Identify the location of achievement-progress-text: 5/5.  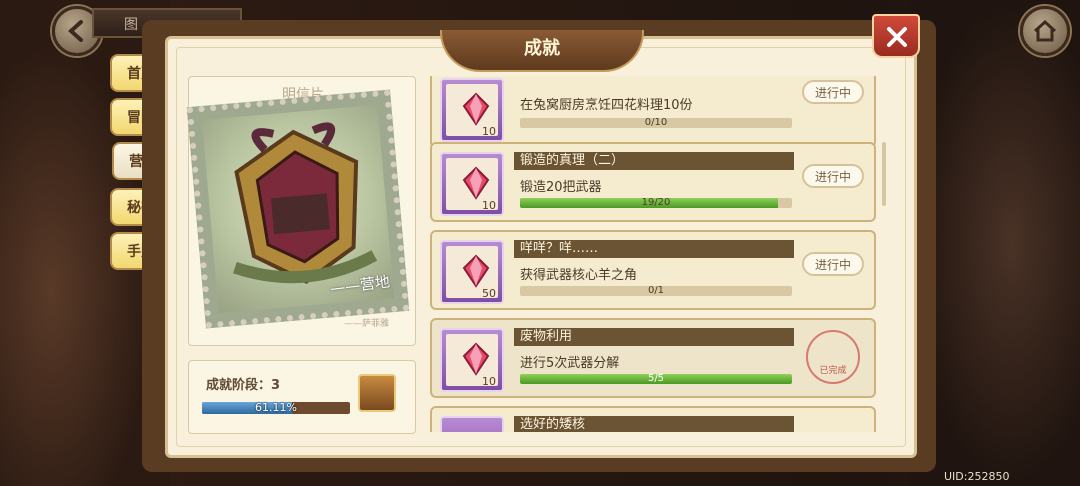
(656, 378).